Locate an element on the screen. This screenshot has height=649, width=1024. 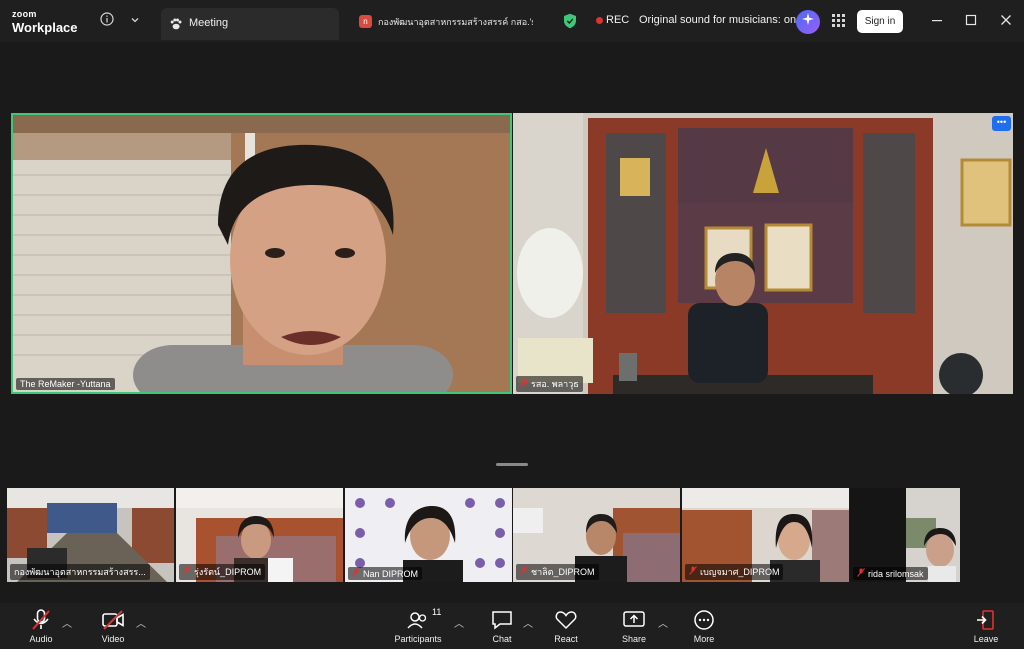
participants-button: 11 Participants is located at coordinates (418, 626).